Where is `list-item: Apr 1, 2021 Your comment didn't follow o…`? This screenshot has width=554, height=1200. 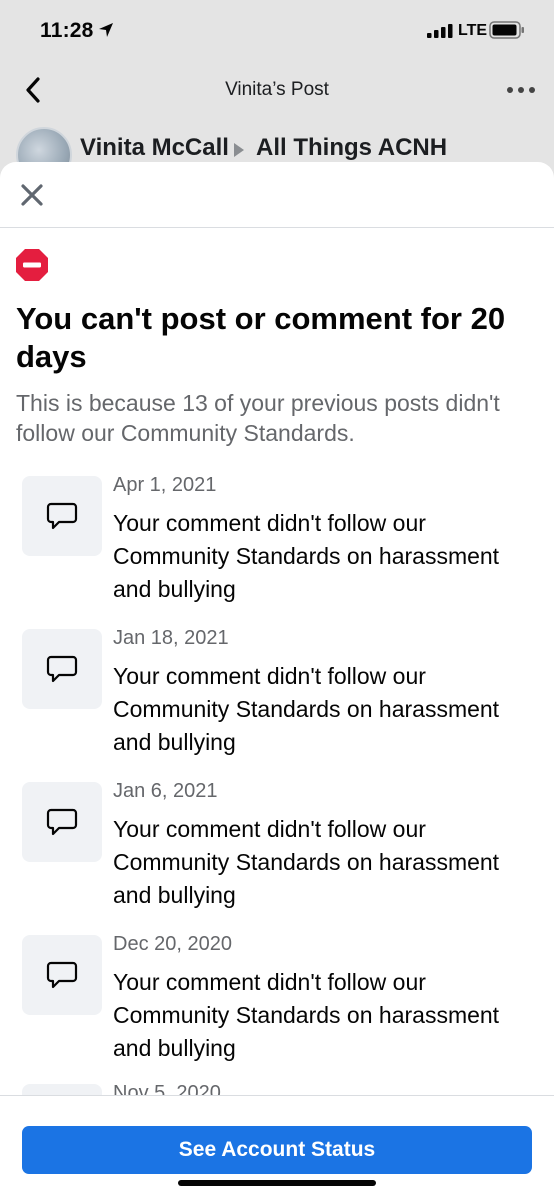 list-item: Apr 1, 2021 Your comment didn't follow o… is located at coordinates (277, 544).